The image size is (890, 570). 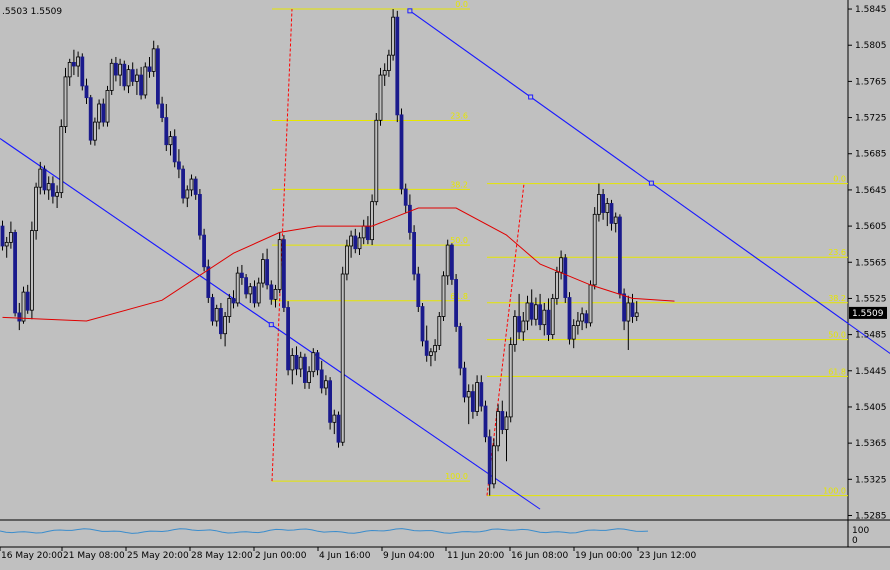 I want to click on fibo-level-label: 23.6, so click(x=459, y=115).